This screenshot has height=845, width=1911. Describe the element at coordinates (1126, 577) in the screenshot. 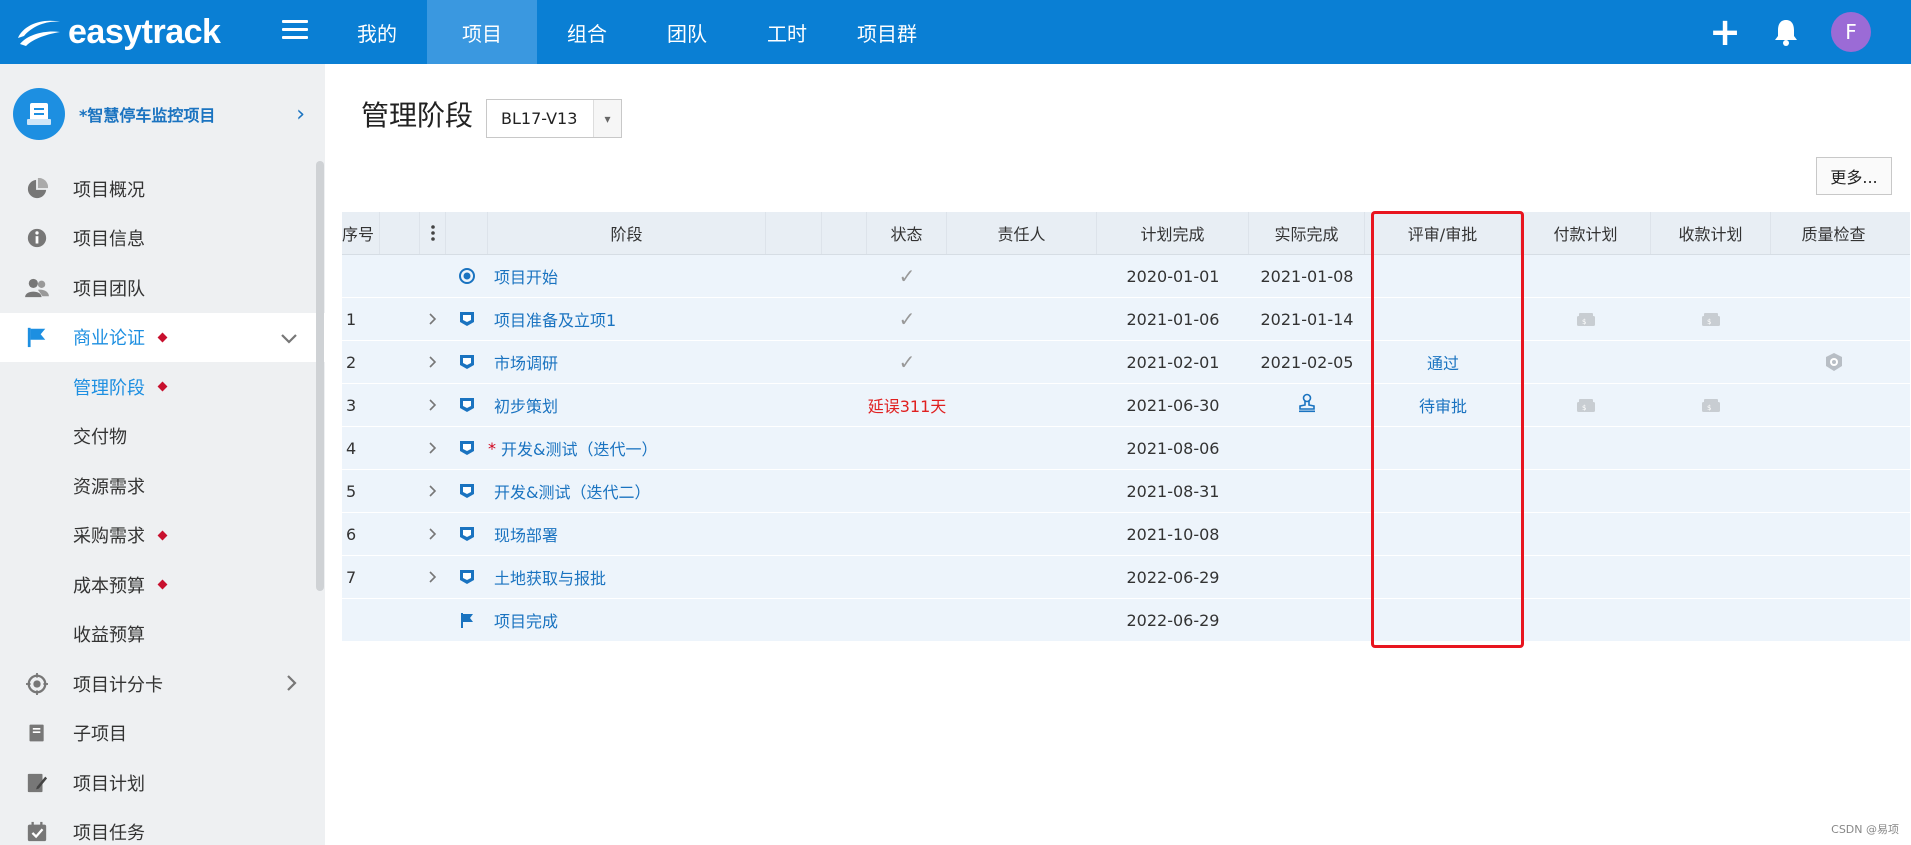

I see `table-row: 7 土地获取与报批 2022-06-29` at that location.